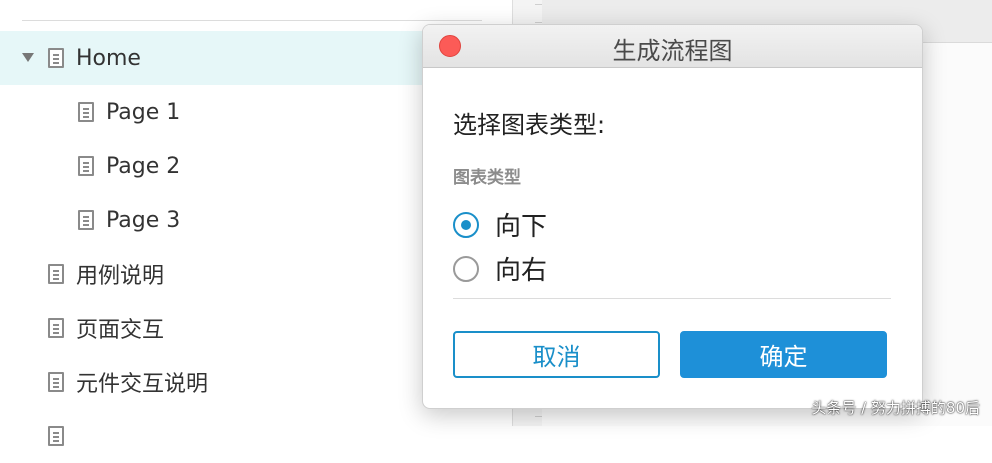 The image size is (992, 463). I want to click on chart-type-label: 图表类型, so click(487, 178).